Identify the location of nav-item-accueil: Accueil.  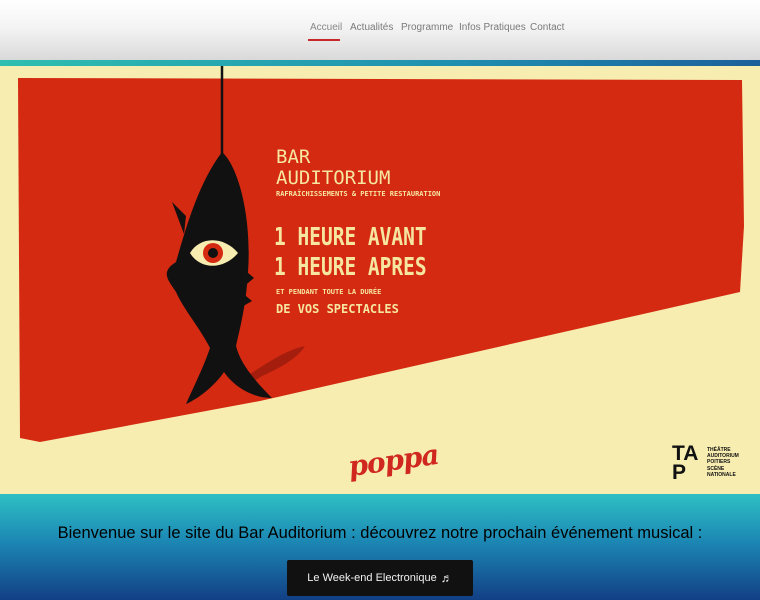
(326, 27).